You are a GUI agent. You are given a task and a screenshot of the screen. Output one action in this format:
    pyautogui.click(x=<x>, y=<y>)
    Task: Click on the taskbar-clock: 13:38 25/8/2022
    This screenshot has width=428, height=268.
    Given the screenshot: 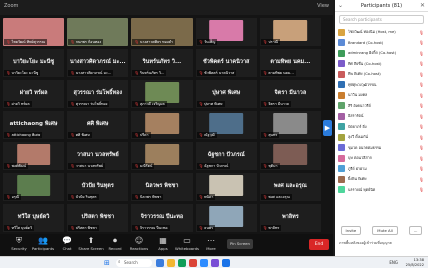 What is the action you would take?
    pyautogui.click(x=415, y=263)
    